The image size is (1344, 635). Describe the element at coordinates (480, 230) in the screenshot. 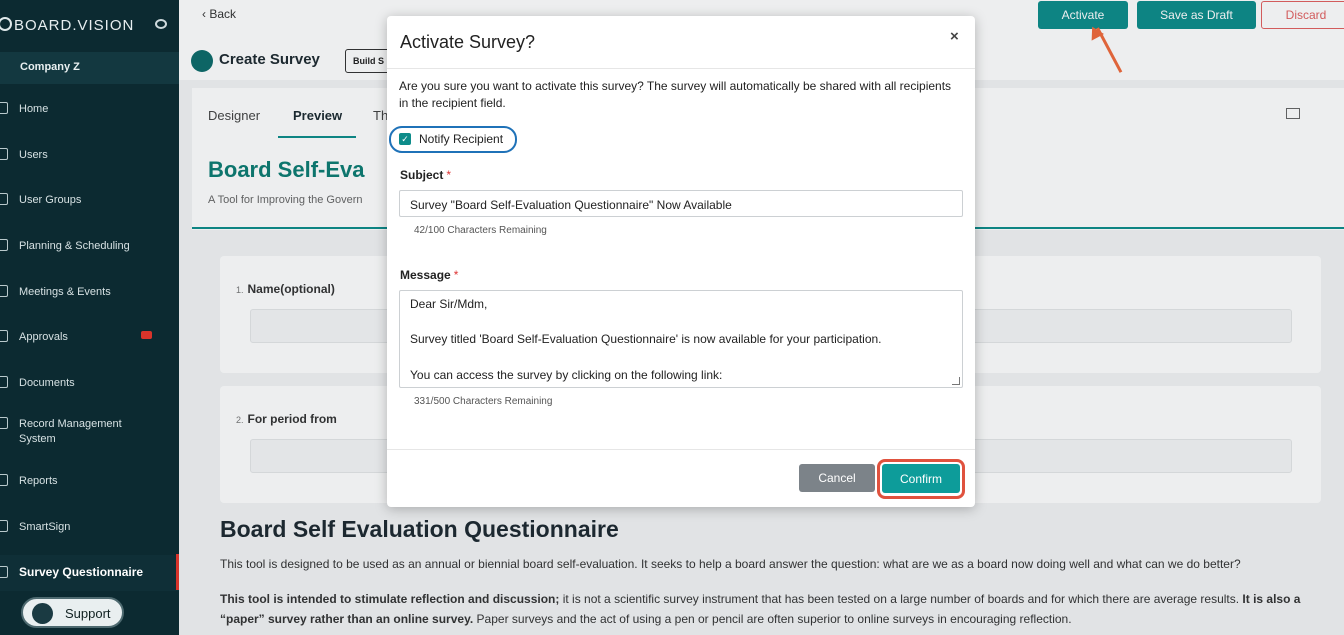

I see `subject-char-count: 42/100 Characters Remaining` at that location.